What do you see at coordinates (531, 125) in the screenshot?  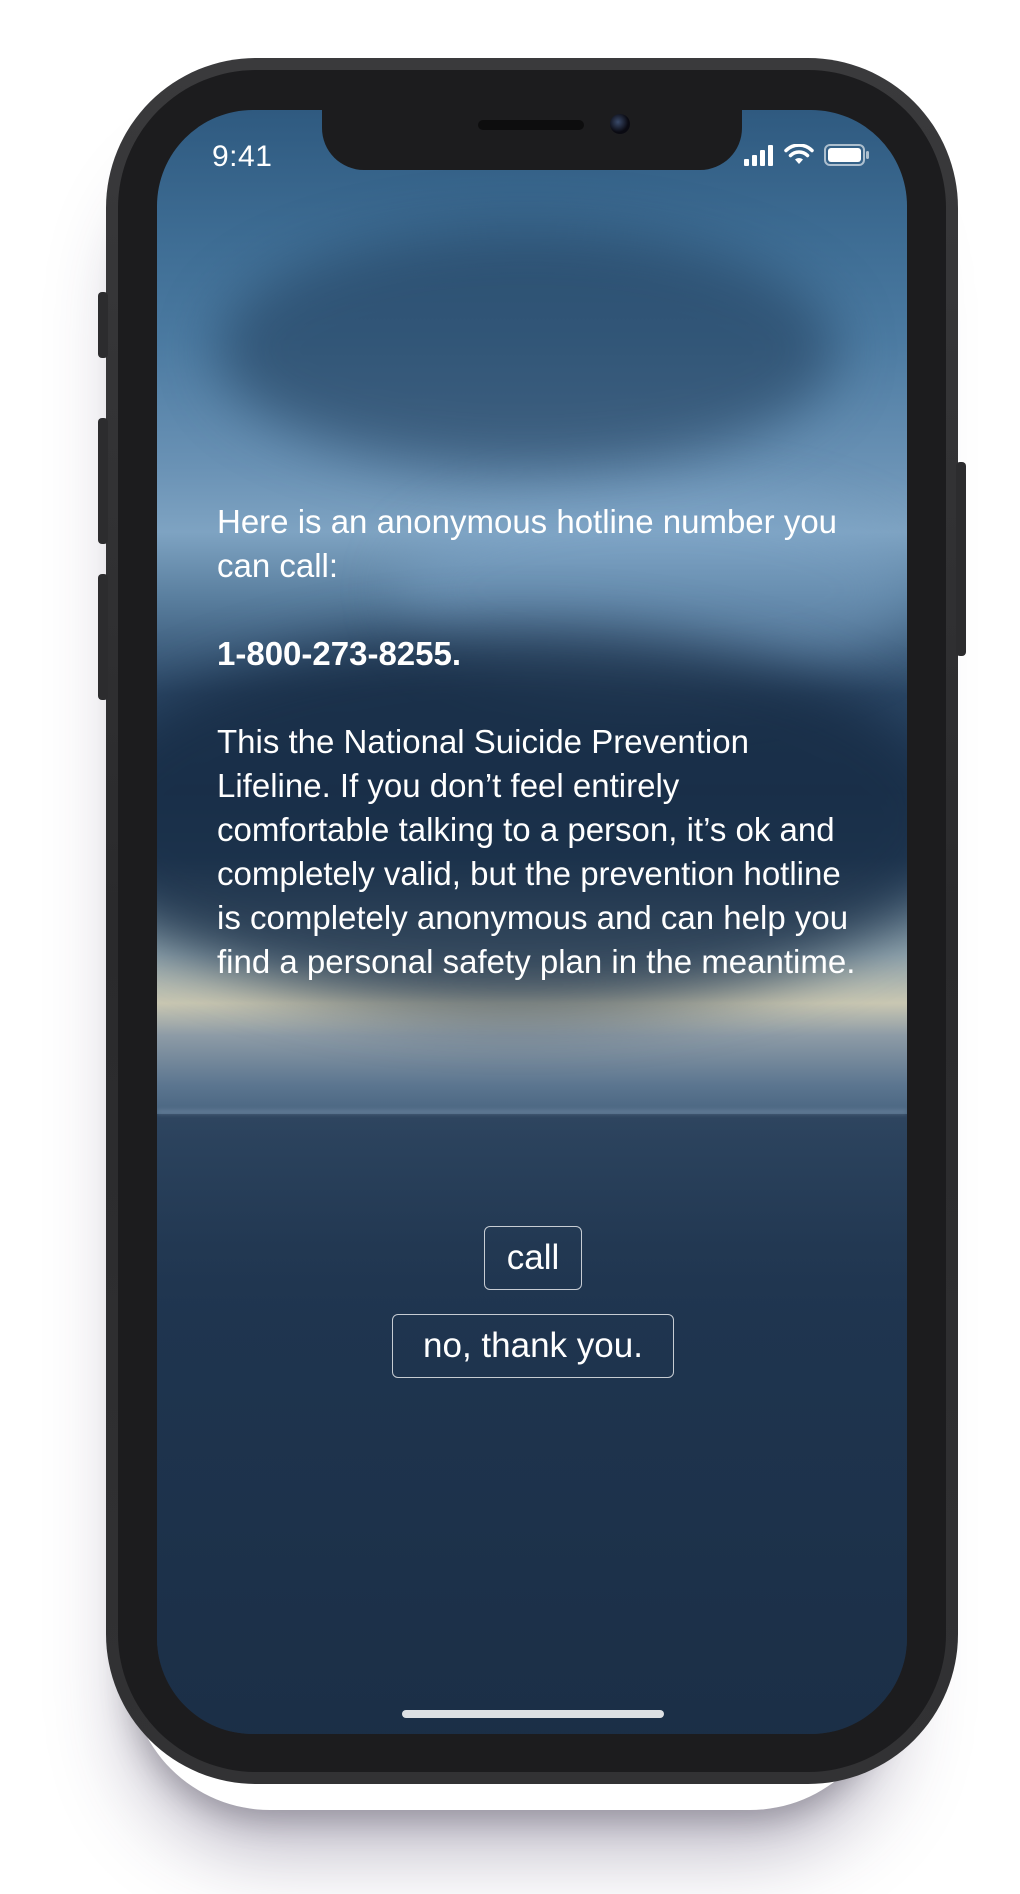 I see `earpiece-speaker` at bounding box center [531, 125].